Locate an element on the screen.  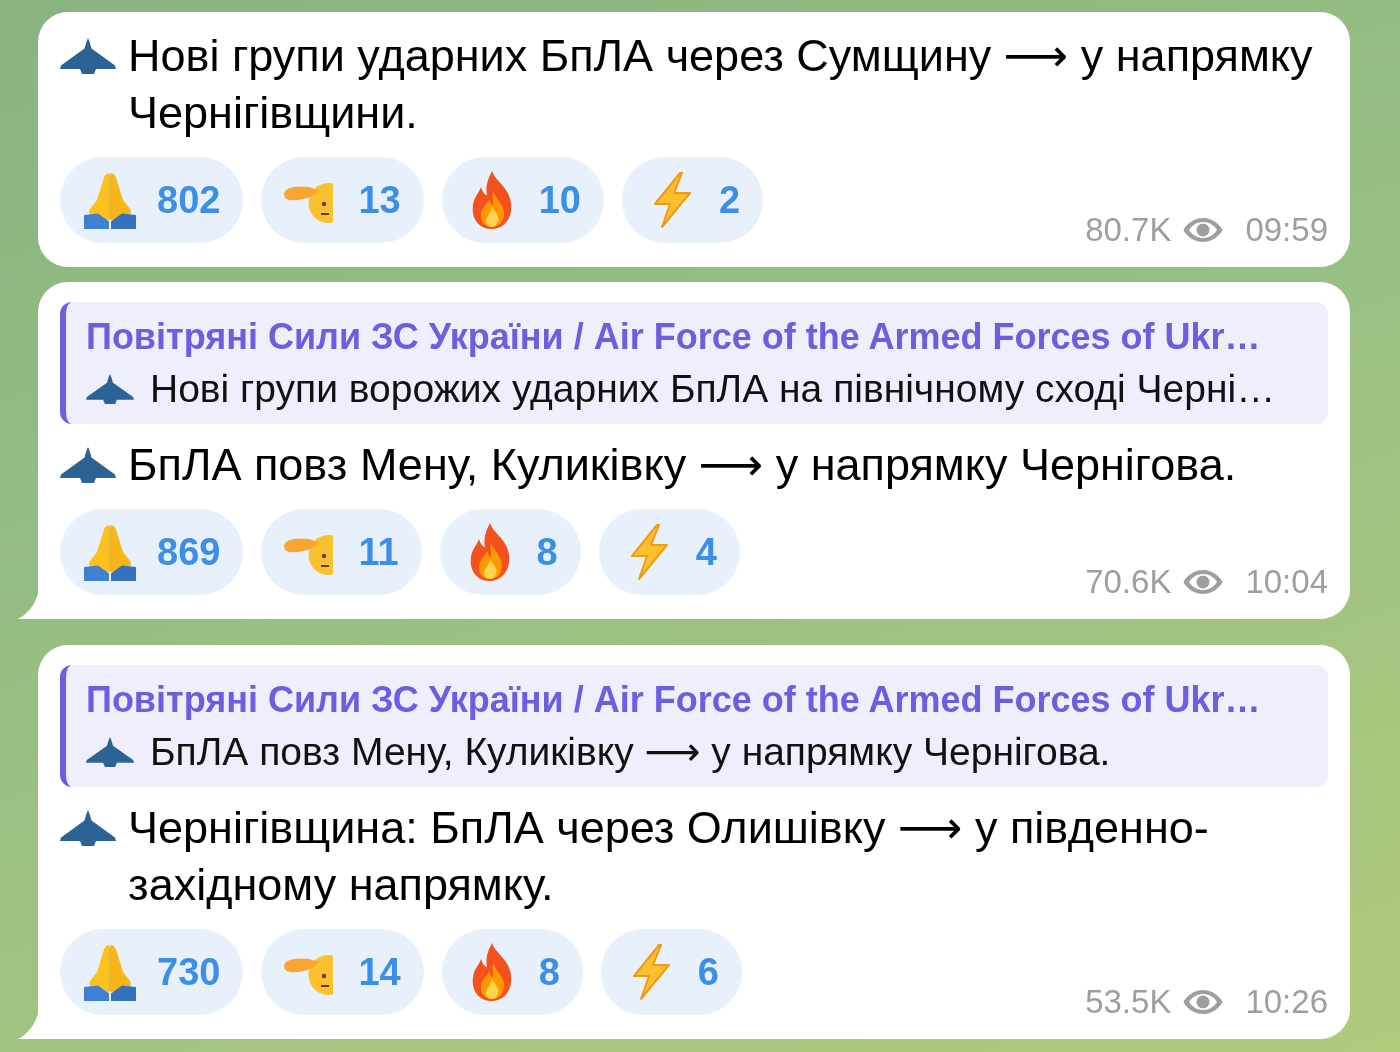
reaction-button: 11 is located at coordinates (341, 552).